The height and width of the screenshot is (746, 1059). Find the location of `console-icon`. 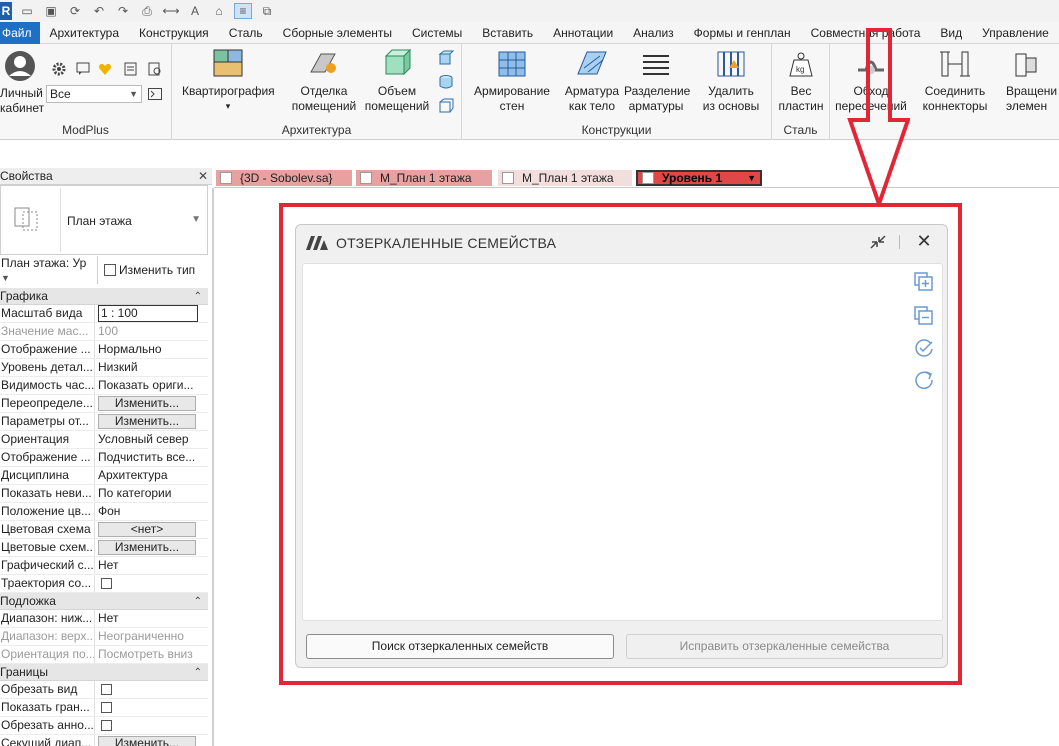

console-icon is located at coordinates (155, 94).